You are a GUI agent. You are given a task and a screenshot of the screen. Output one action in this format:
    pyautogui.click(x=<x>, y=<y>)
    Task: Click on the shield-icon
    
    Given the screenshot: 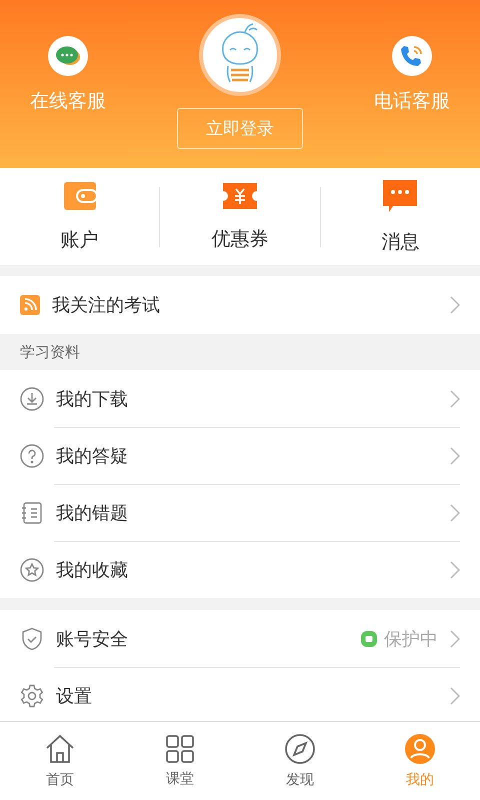 What is the action you would take?
    pyautogui.click(x=32, y=638)
    